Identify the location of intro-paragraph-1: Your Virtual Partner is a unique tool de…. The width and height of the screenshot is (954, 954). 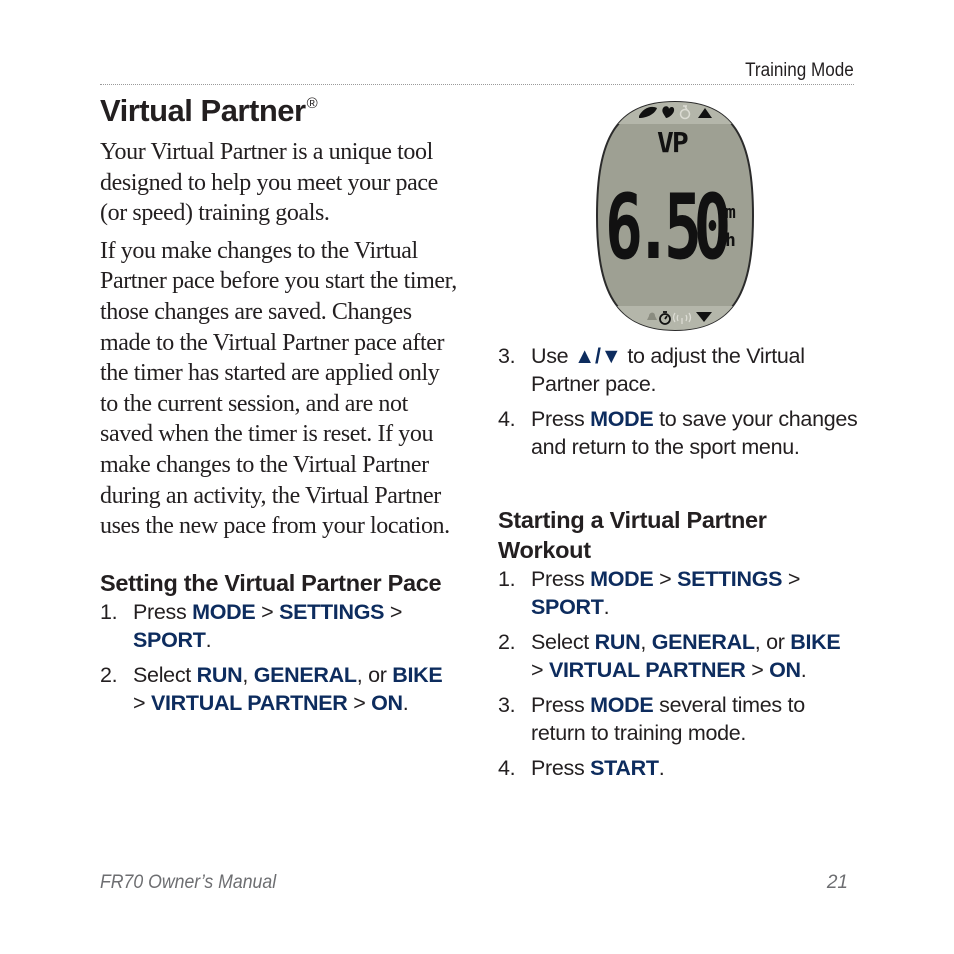
(269, 183).